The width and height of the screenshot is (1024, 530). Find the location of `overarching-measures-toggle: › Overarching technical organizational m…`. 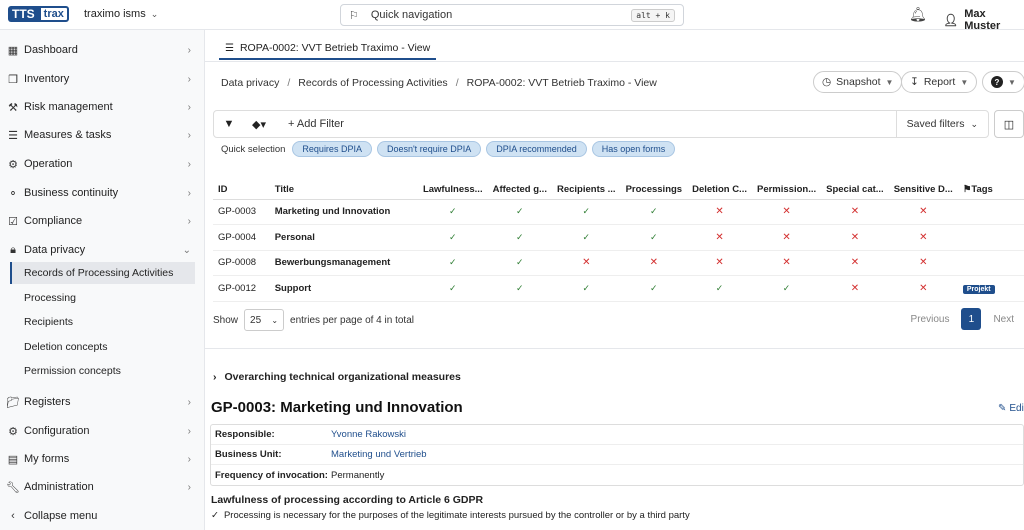

overarching-measures-toggle: › Overarching technical organizational m… is located at coordinates (337, 377).